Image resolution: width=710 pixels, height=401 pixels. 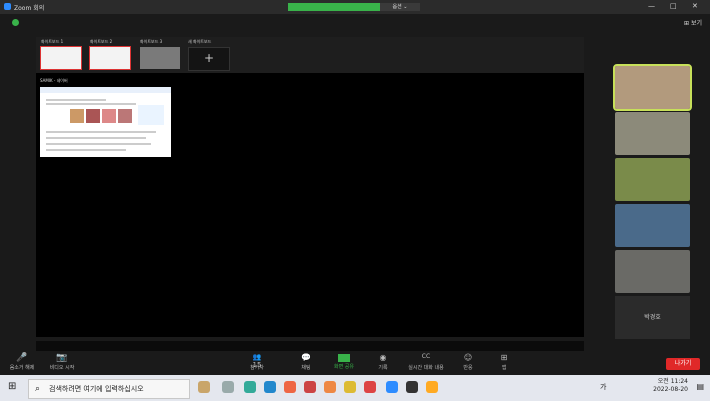 I want to click on whiteboard-thumbnail-strip: 화이트보드 1 화이트보드 2 화이트보드 3 새 화이트보드 +, so click(x=310, y=55).